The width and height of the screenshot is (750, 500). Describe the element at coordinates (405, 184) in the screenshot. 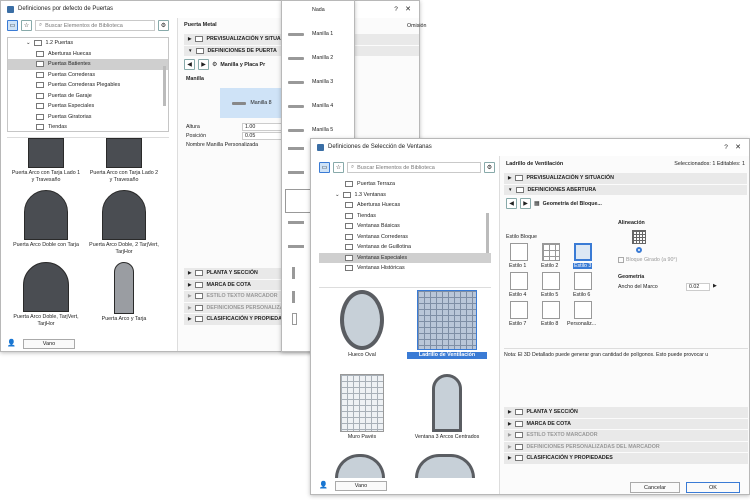

I see `tree-item: Puertas Terraza` at that location.